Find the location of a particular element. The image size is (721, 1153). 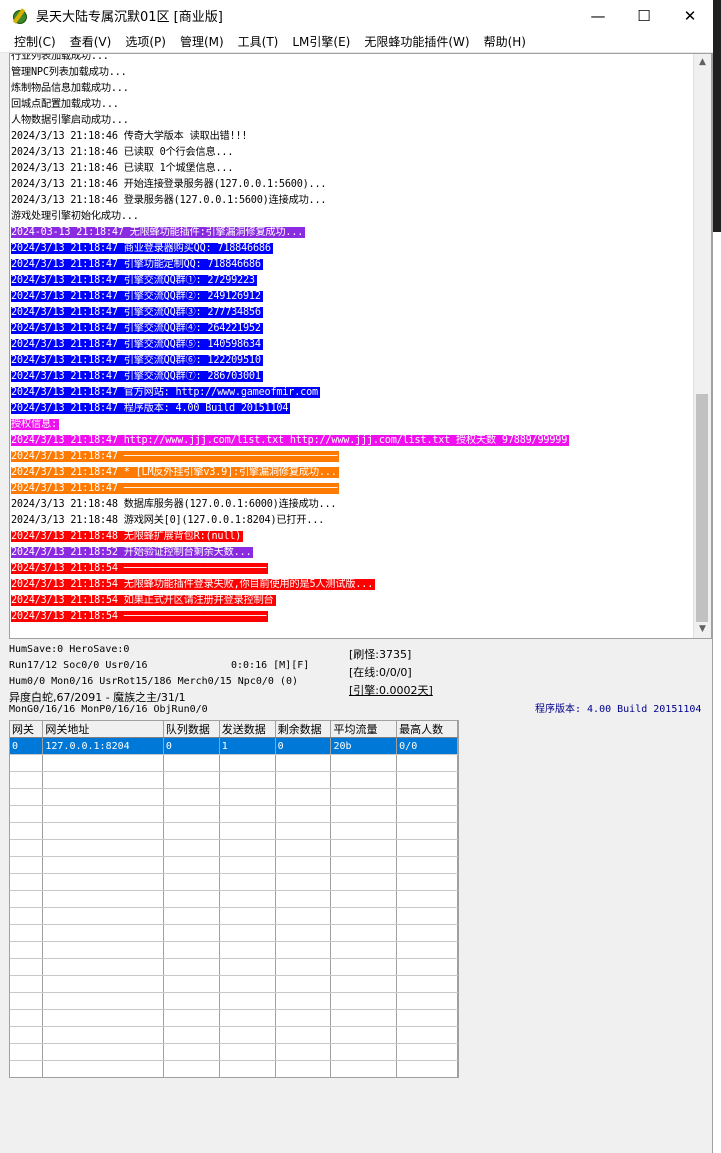

grid-column-header: 队列数据 is located at coordinates (191, 729).